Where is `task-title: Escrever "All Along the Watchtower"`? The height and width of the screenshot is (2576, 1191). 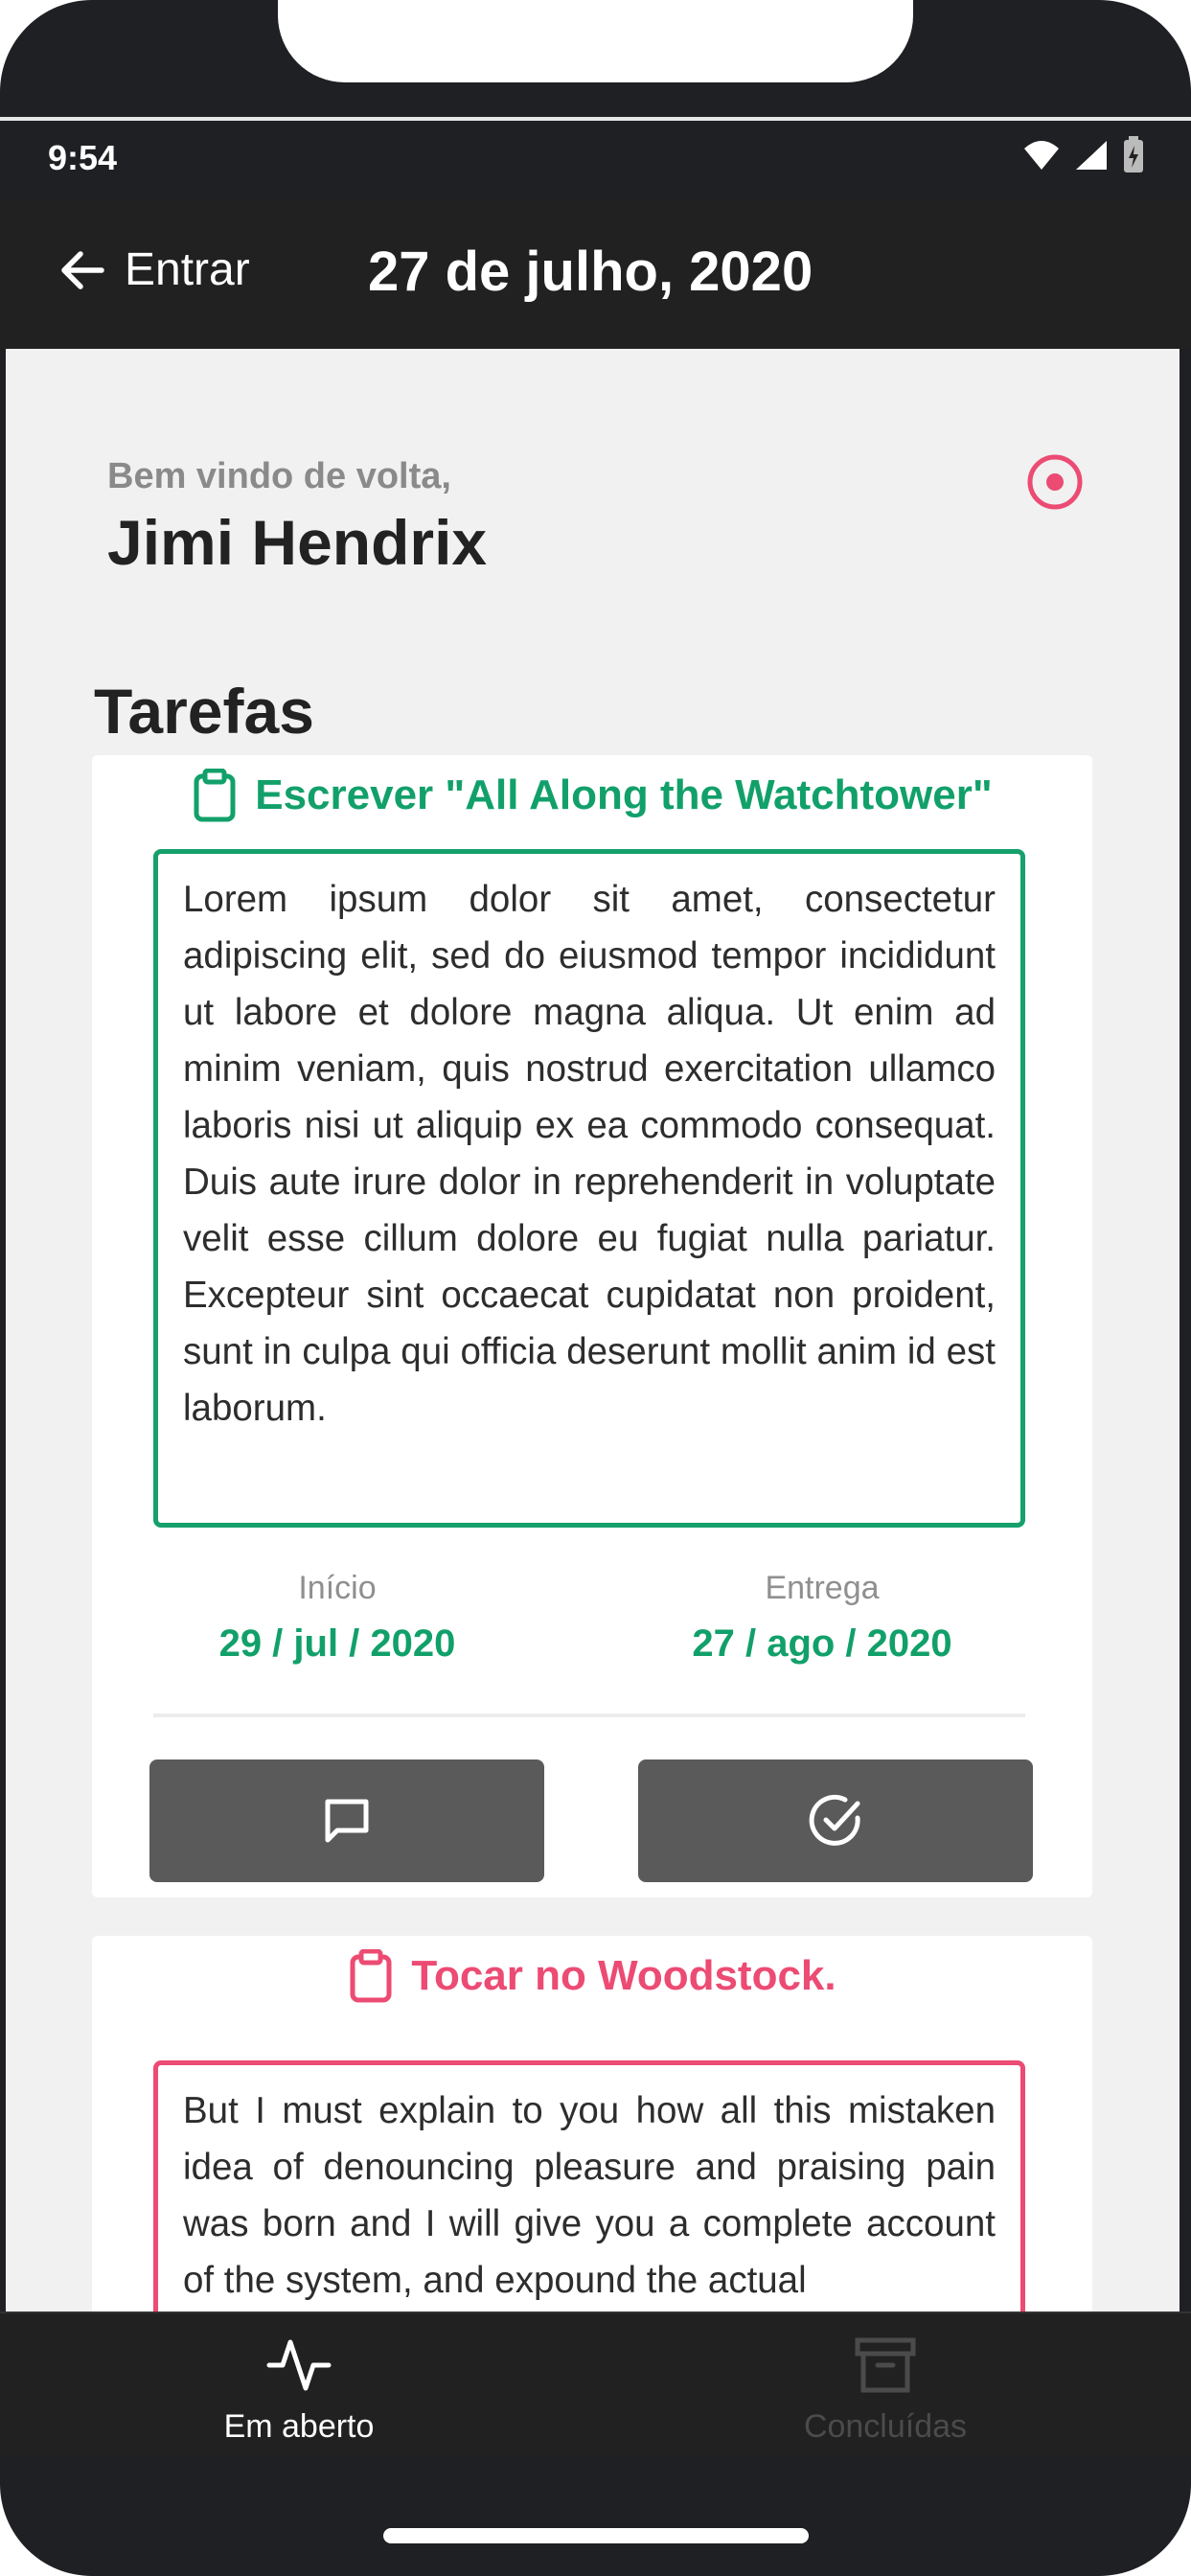 task-title: Escrever "All Along the Watchtower" is located at coordinates (592, 795).